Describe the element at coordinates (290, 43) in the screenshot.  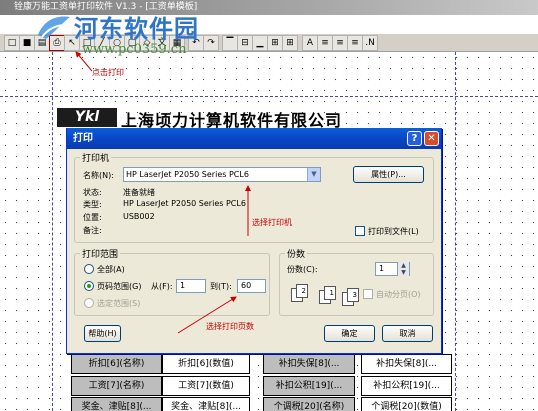
I see `table-icon: ⊞` at that location.